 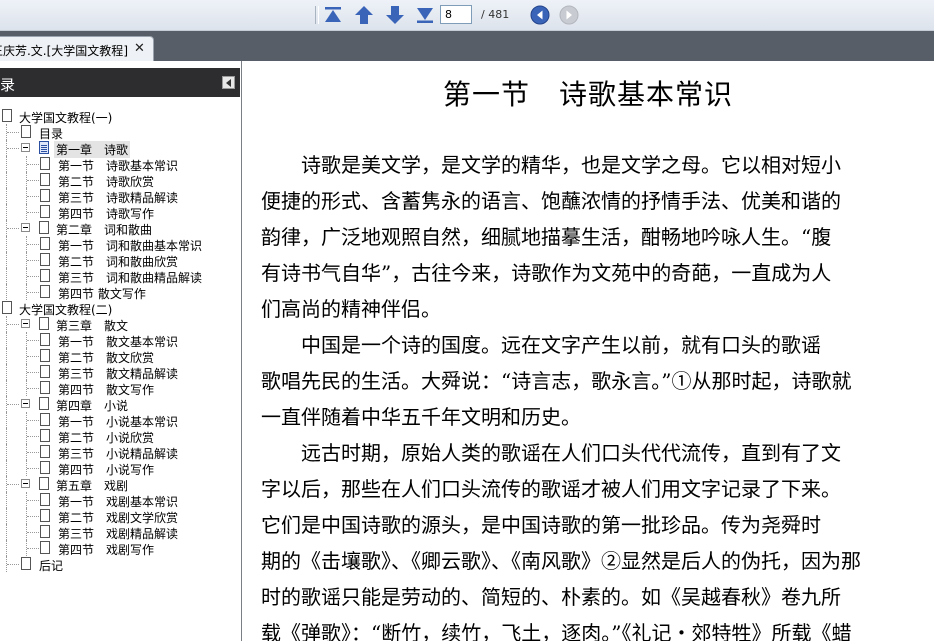 I want to click on first-page-icon, so click(x=333, y=14).